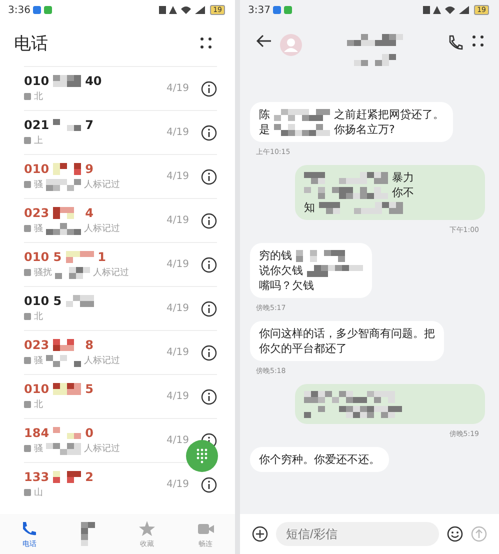  What do you see at coordinates (37, 477) in the screenshot?
I see `phone-number: 133` at bounding box center [37, 477].